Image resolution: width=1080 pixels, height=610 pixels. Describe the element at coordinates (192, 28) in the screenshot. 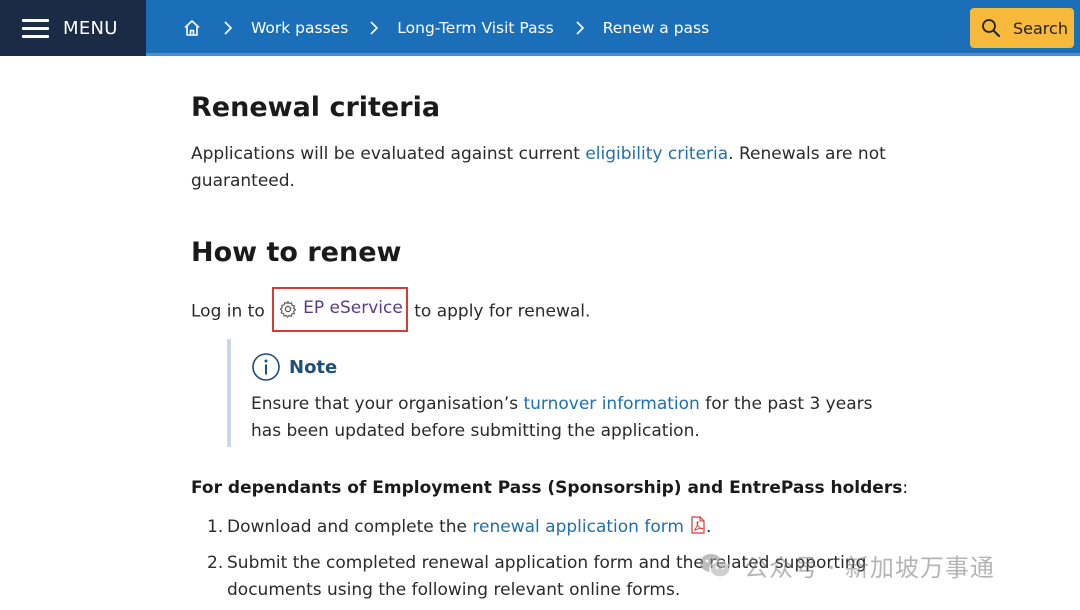

I see `home-icon` at that location.